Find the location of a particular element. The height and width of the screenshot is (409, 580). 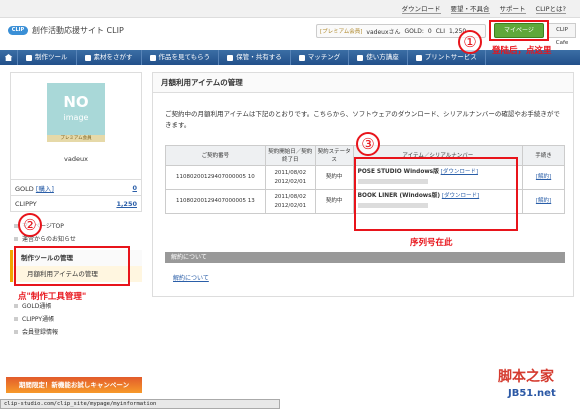

sidebar-item-clippy-book: CLIPPY通帳 is located at coordinates (76, 319).